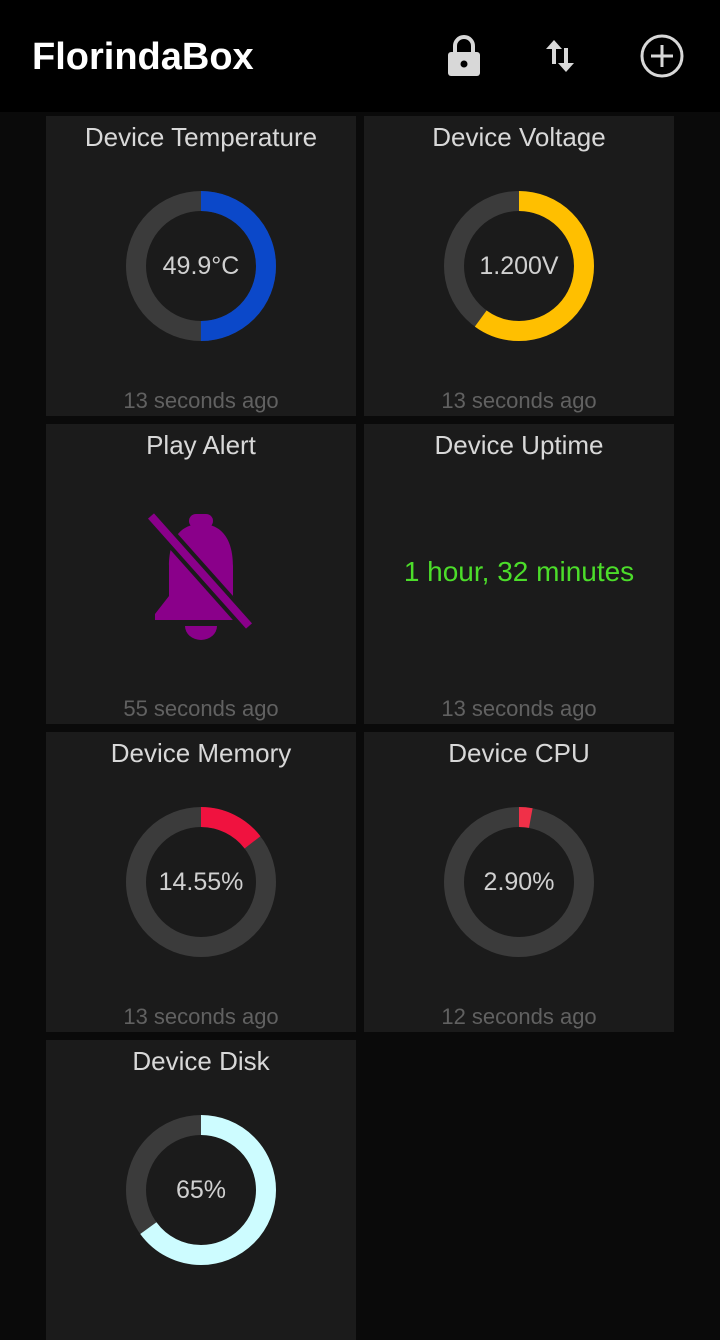 This screenshot has height=1340, width=720. What do you see at coordinates (201, 137) in the screenshot?
I see `tile-title: Device Temperature` at bounding box center [201, 137].